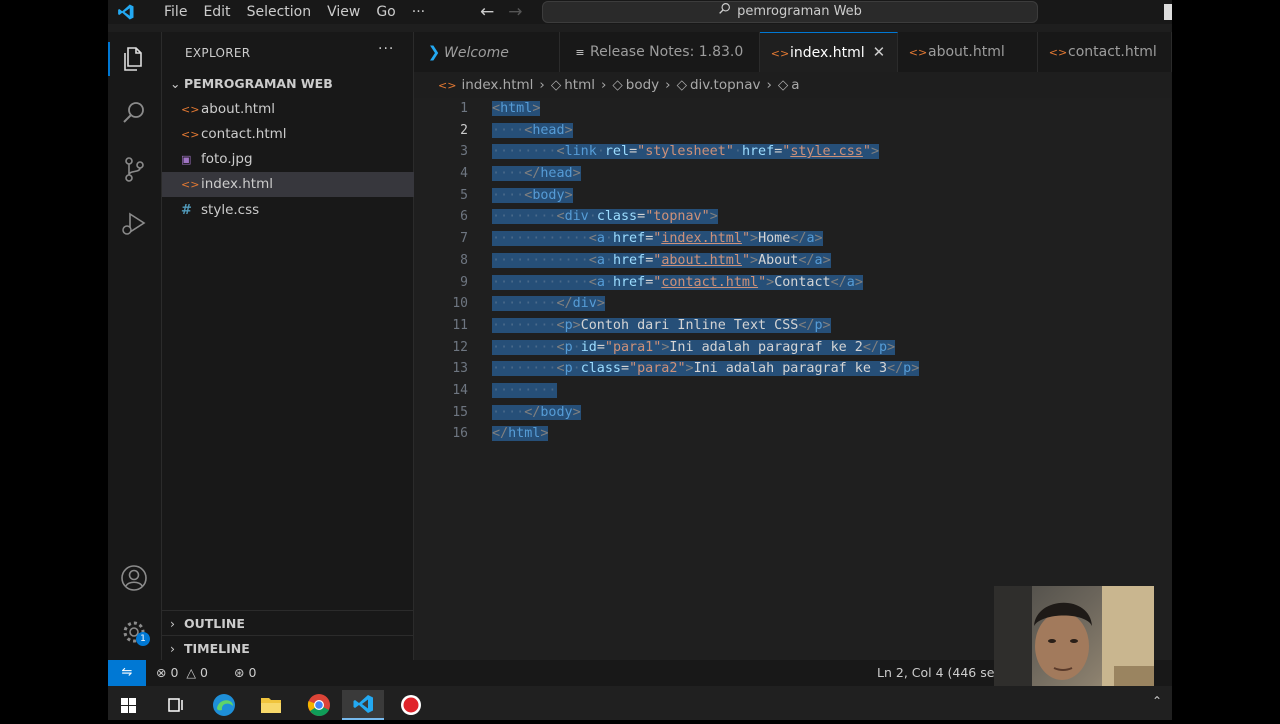 This screenshot has width=1280, height=724. Describe the element at coordinates (487, 12) in the screenshot. I see `back-arrow-icon: ←` at that location.